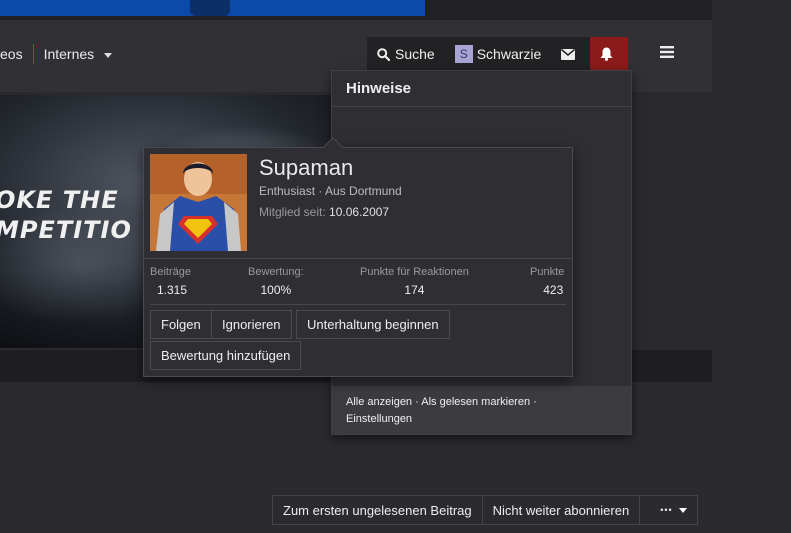 The height and width of the screenshot is (533, 791). Describe the element at coordinates (414, 290) in the screenshot. I see `stat-value: 174` at that location.